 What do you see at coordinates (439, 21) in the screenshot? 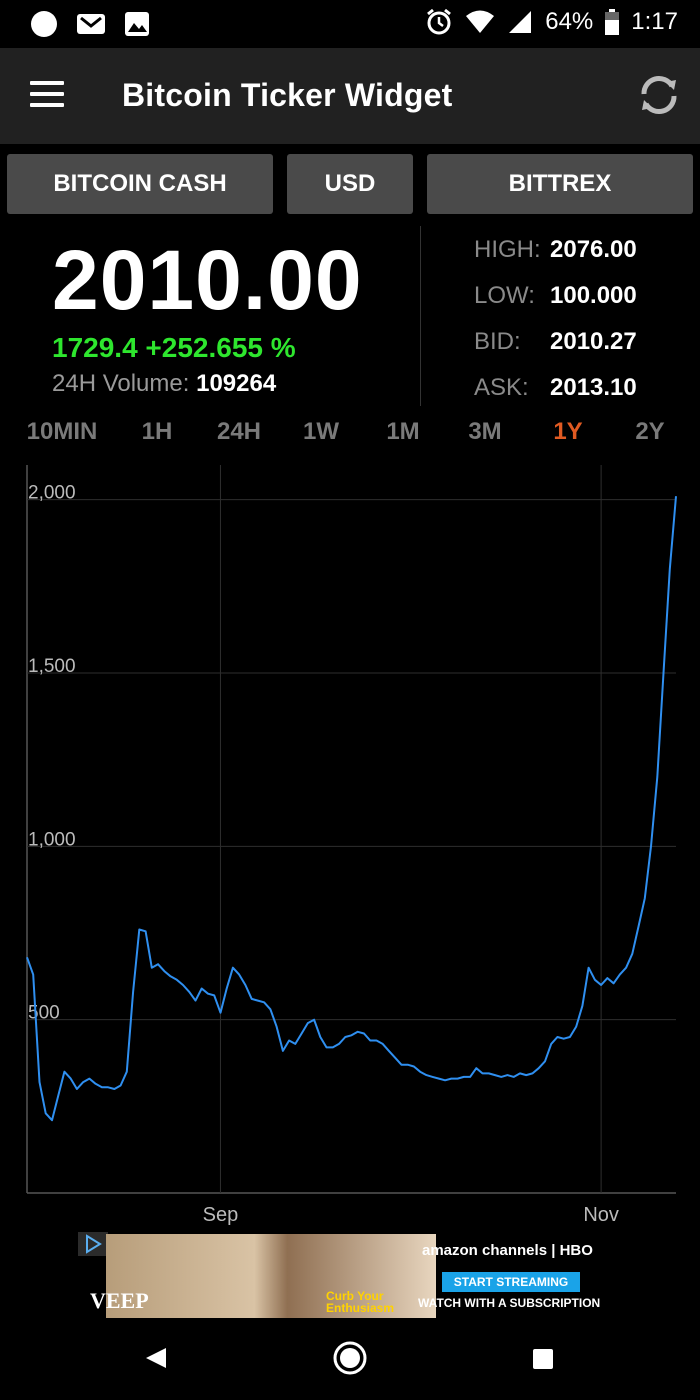
I see `alarm-icon` at bounding box center [439, 21].